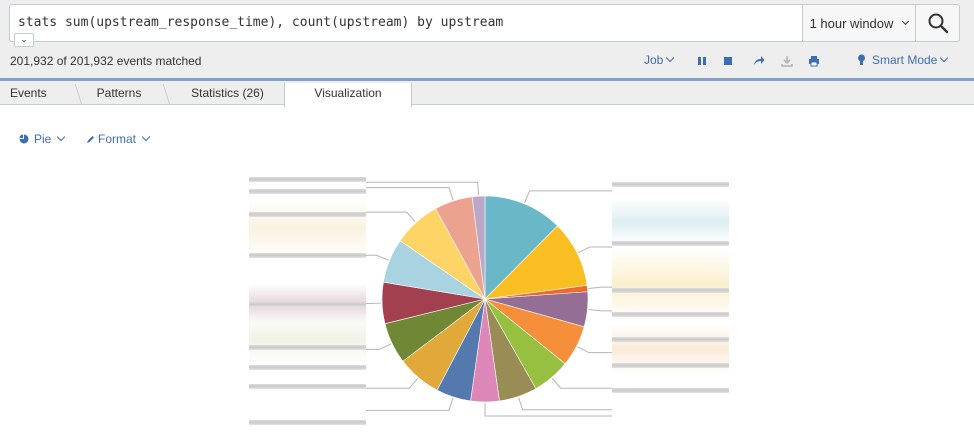  I want to click on pie-chart, so click(489, 299).